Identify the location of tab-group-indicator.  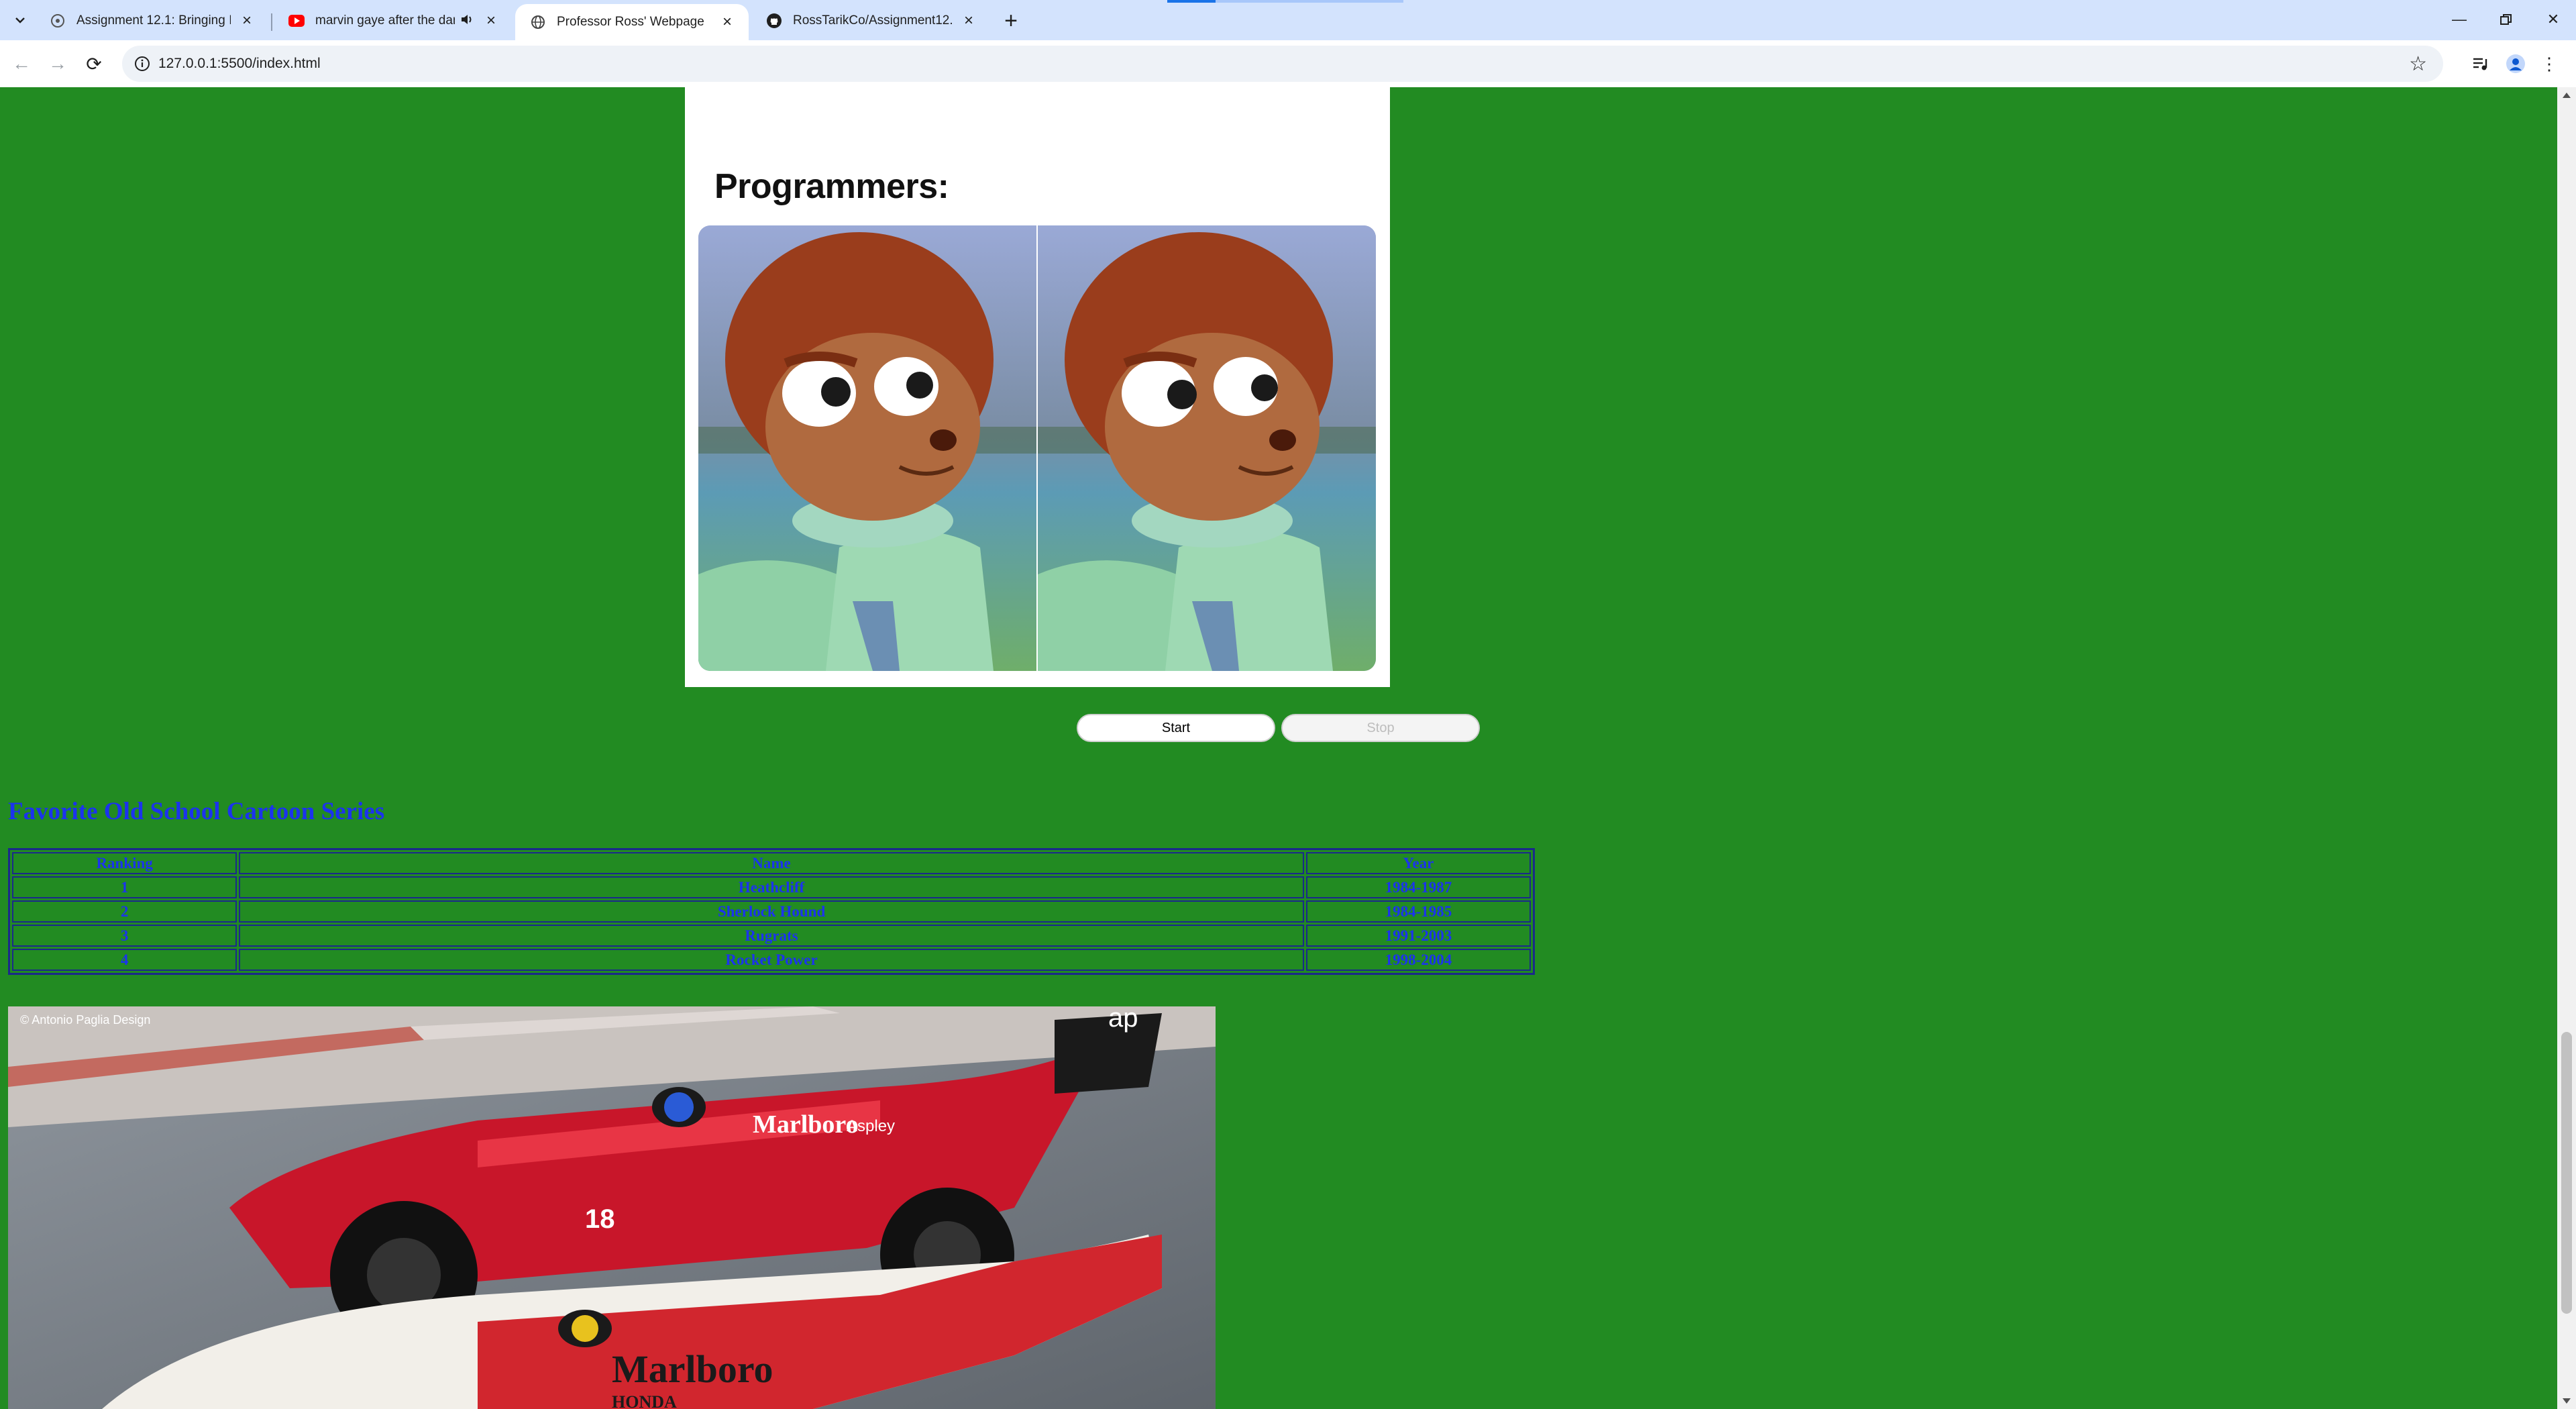
(1191, 1).